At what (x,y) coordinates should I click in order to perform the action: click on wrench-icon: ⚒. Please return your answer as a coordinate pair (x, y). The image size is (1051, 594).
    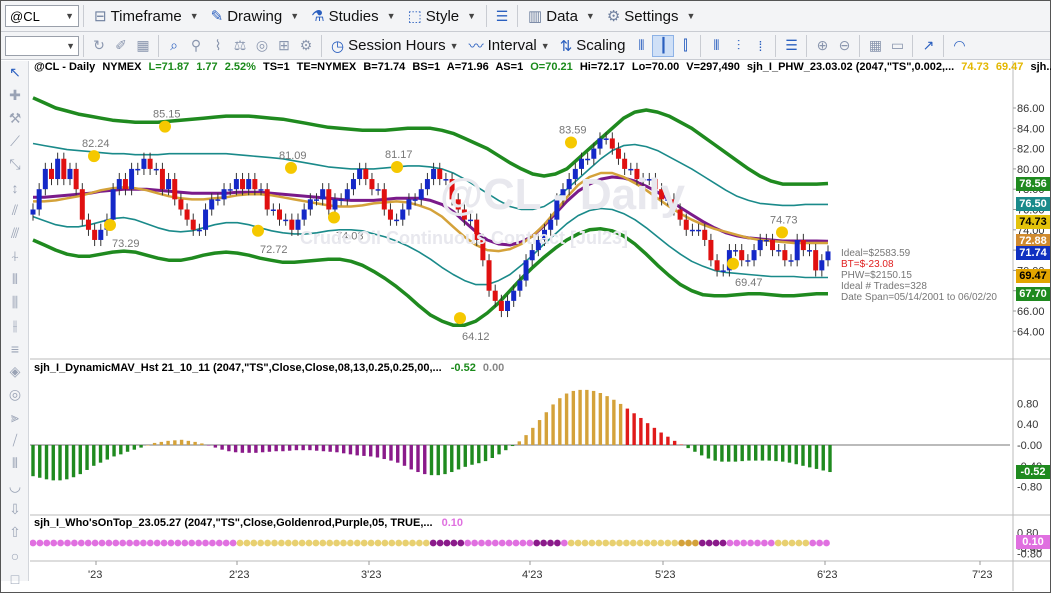
    Looking at the image, I should click on (15, 118).